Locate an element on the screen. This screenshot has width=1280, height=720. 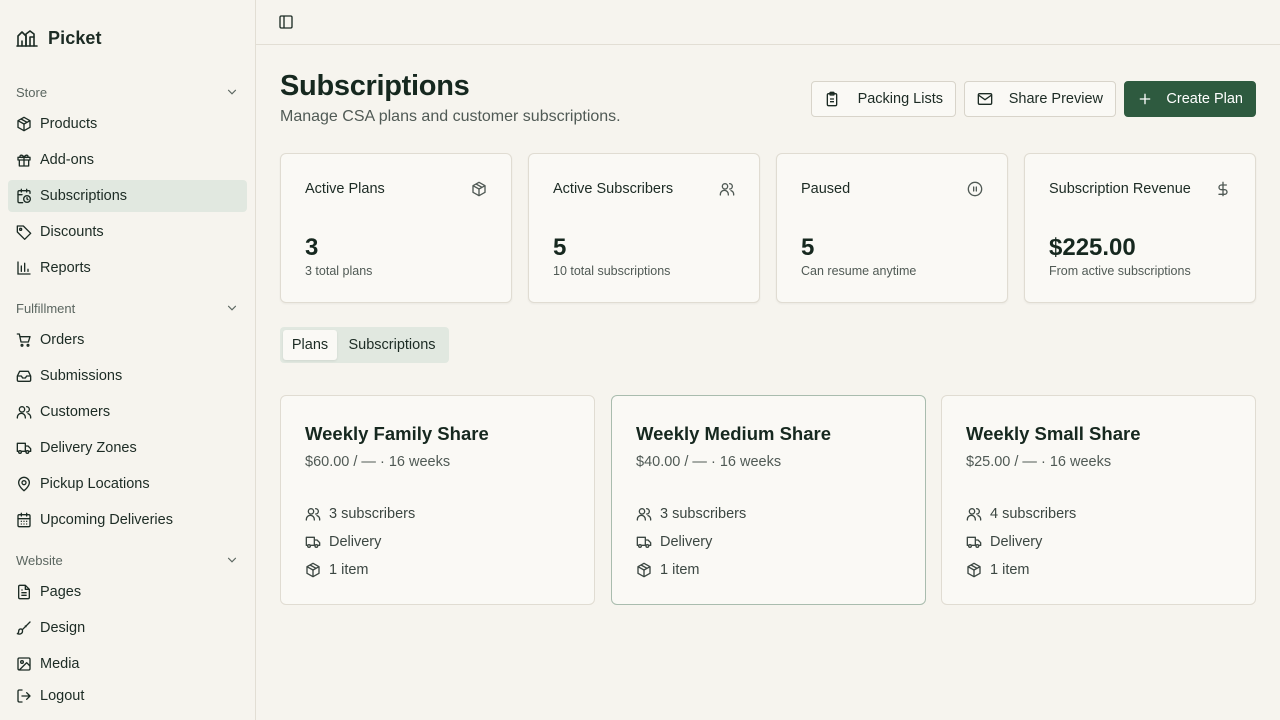
share-preview-label: Share Preview is located at coordinates (1055, 99).